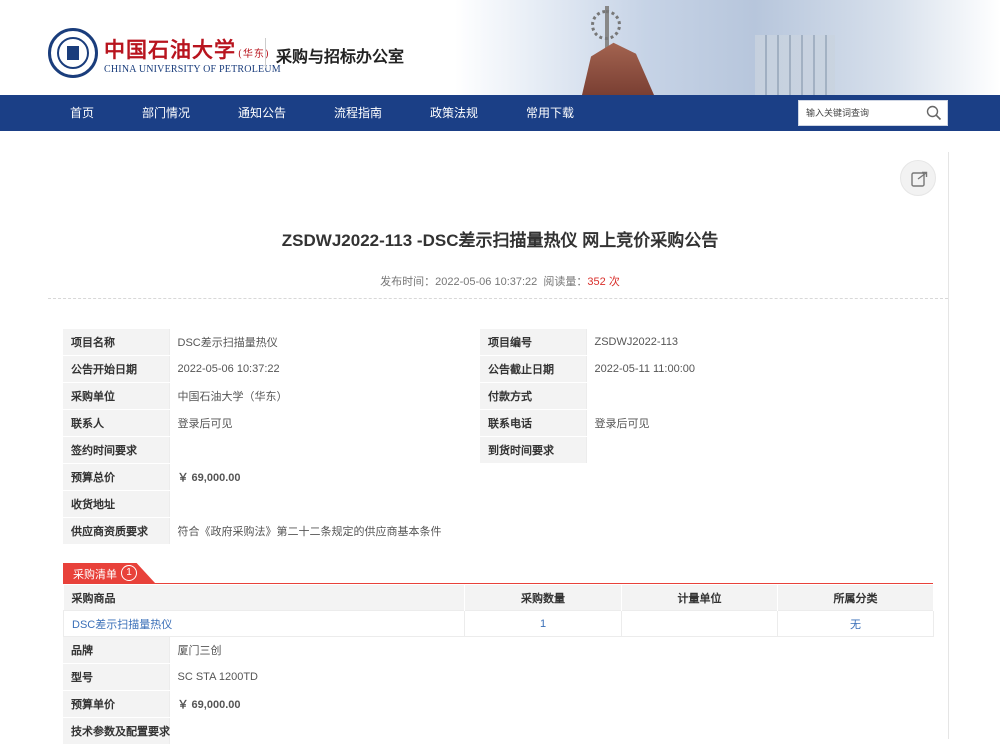 This screenshot has width=1000, height=745. Describe the element at coordinates (603, 282) in the screenshot. I see `view-count: 352 次` at that location.